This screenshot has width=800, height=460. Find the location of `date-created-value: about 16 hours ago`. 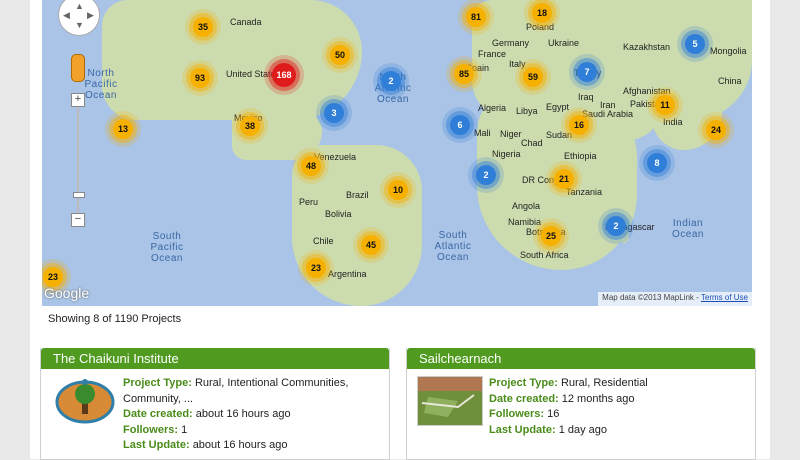

date-created-value: about 16 hours ago is located at coordinates (243, 414).